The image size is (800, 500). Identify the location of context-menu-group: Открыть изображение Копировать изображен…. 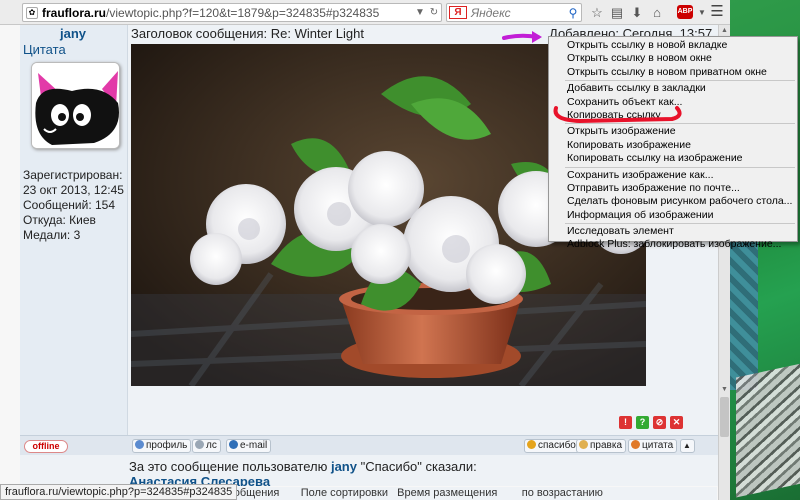
(673, 145).